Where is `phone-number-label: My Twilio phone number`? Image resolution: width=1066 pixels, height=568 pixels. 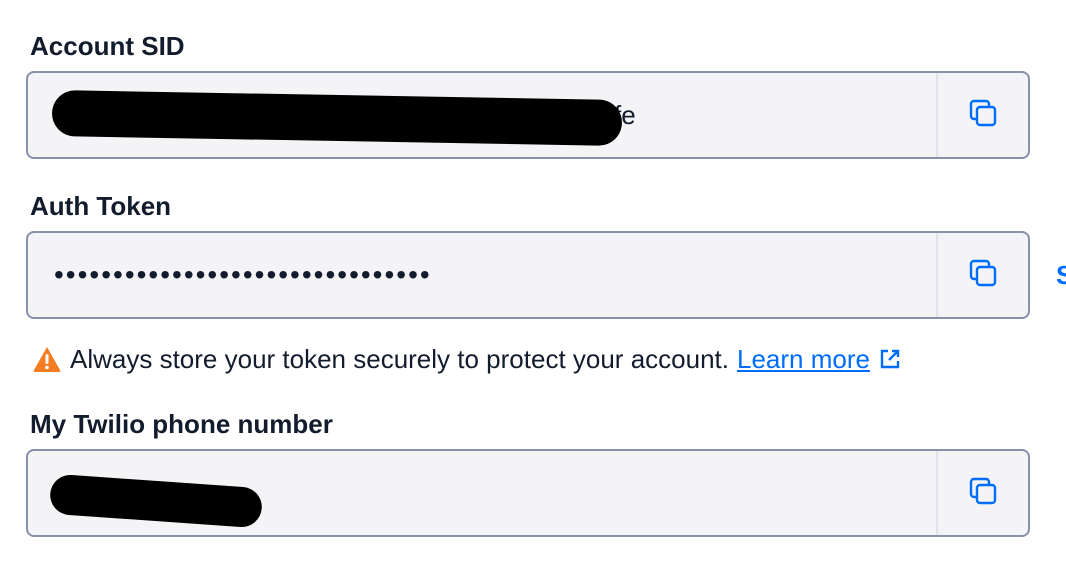 phone-number-label: My Twilio phone number is located at coordinates (181, 424).